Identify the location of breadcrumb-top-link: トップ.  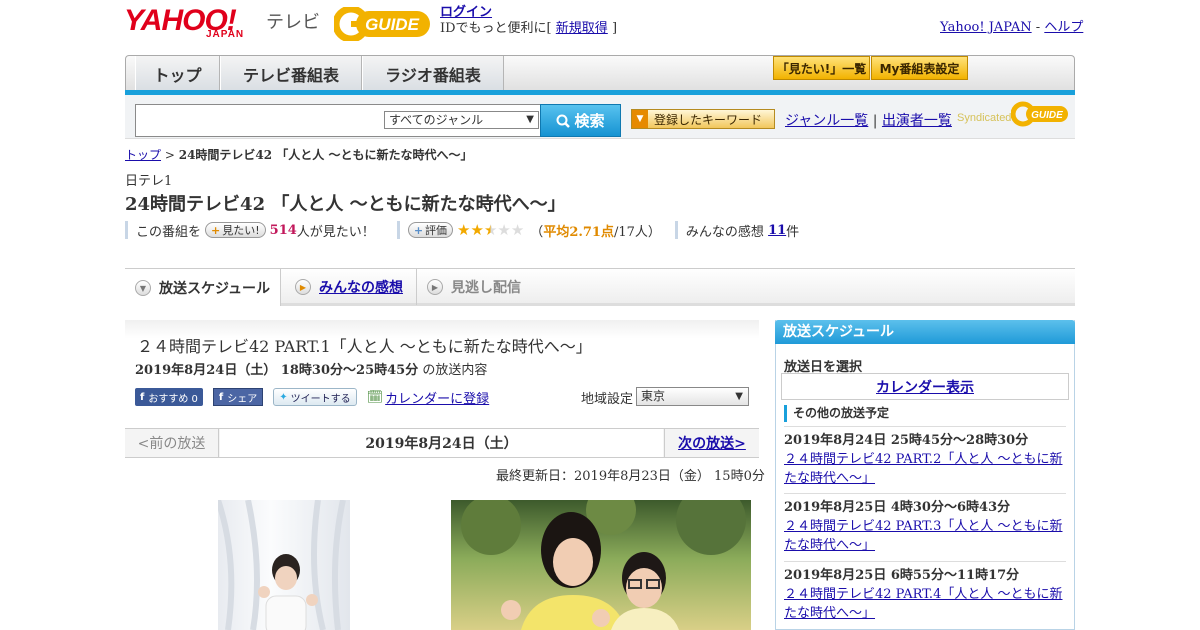
(143, 155).